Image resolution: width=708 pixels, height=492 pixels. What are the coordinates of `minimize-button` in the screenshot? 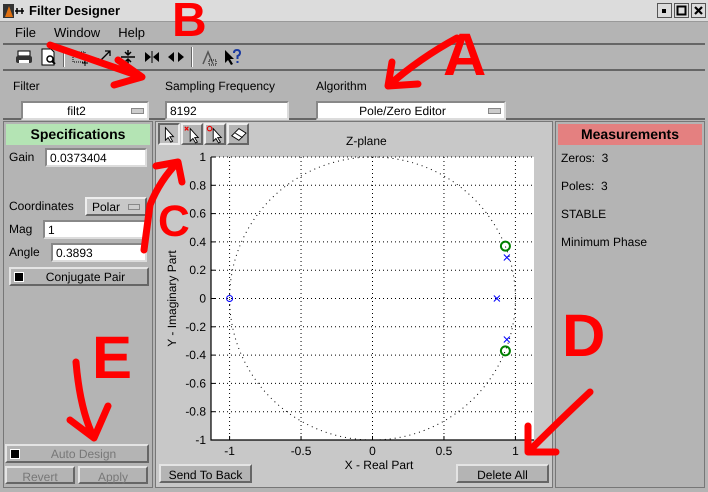 It's located at (664, 10).